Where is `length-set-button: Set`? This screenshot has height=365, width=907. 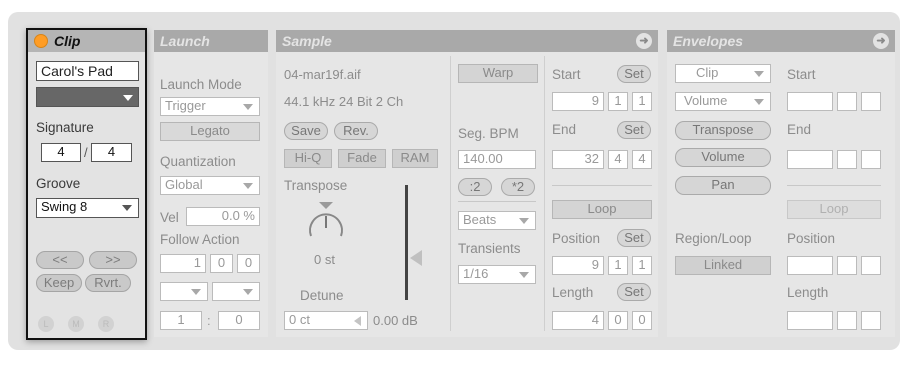
length-set-button: Set is located at coordinates (634, 292).